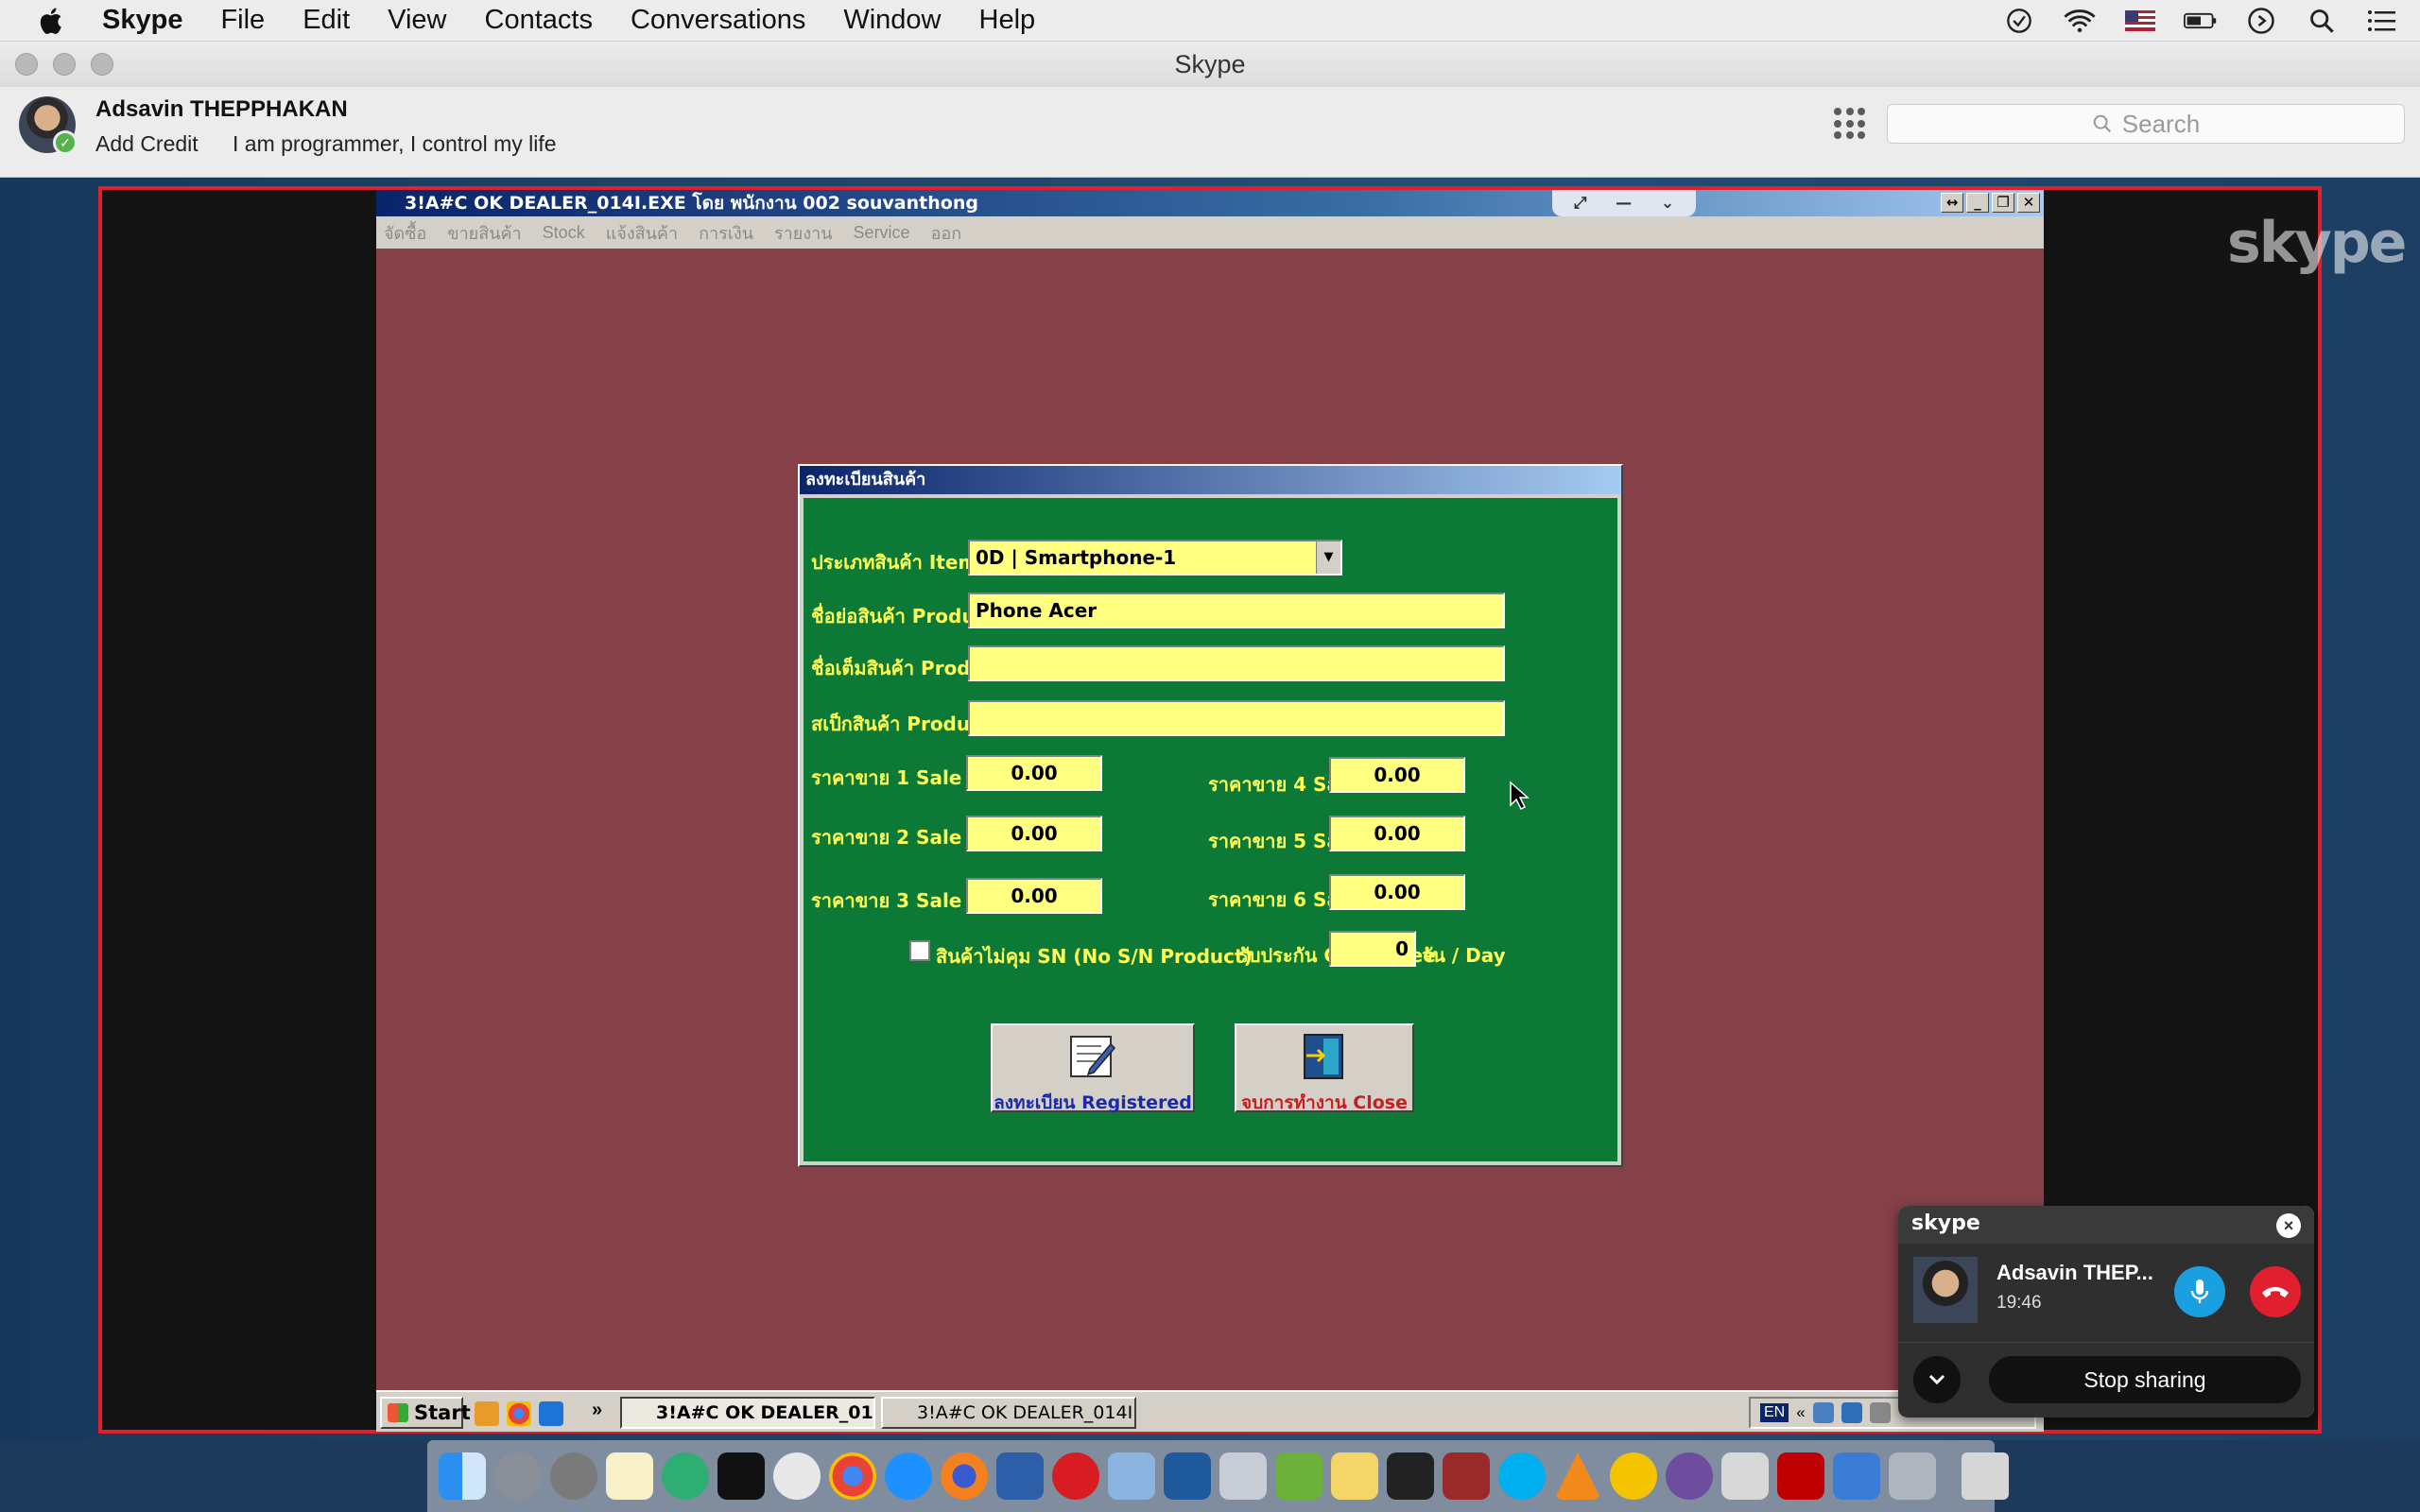 This screenshot has height=1512, width=2420. I want to click on play-circle-icon, so click(2261, 21).